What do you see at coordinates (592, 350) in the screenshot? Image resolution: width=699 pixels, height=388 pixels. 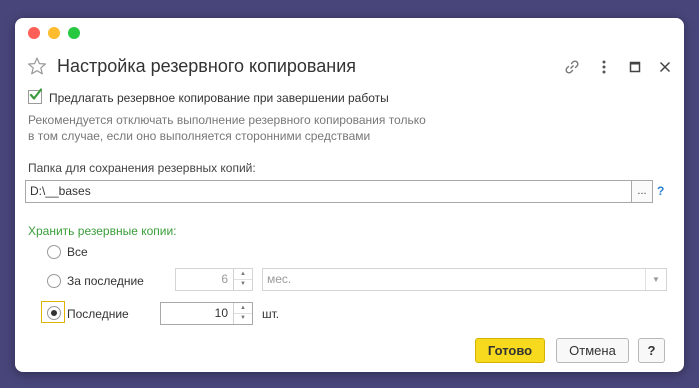 I see `cancel-button: Отмена` at bounding box center [592, 350].